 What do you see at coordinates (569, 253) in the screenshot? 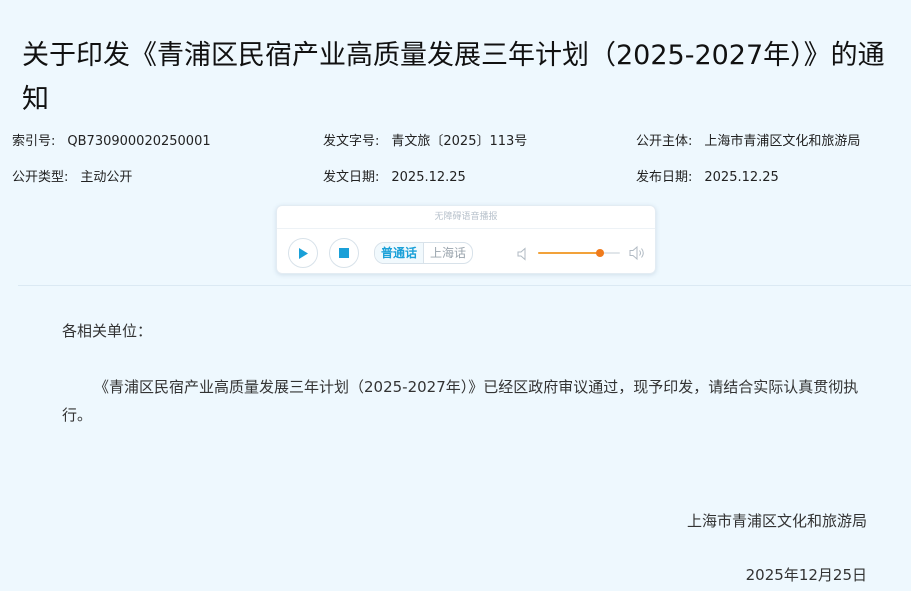
I see `volume-slider-fill` at bounding box center [569, 253].